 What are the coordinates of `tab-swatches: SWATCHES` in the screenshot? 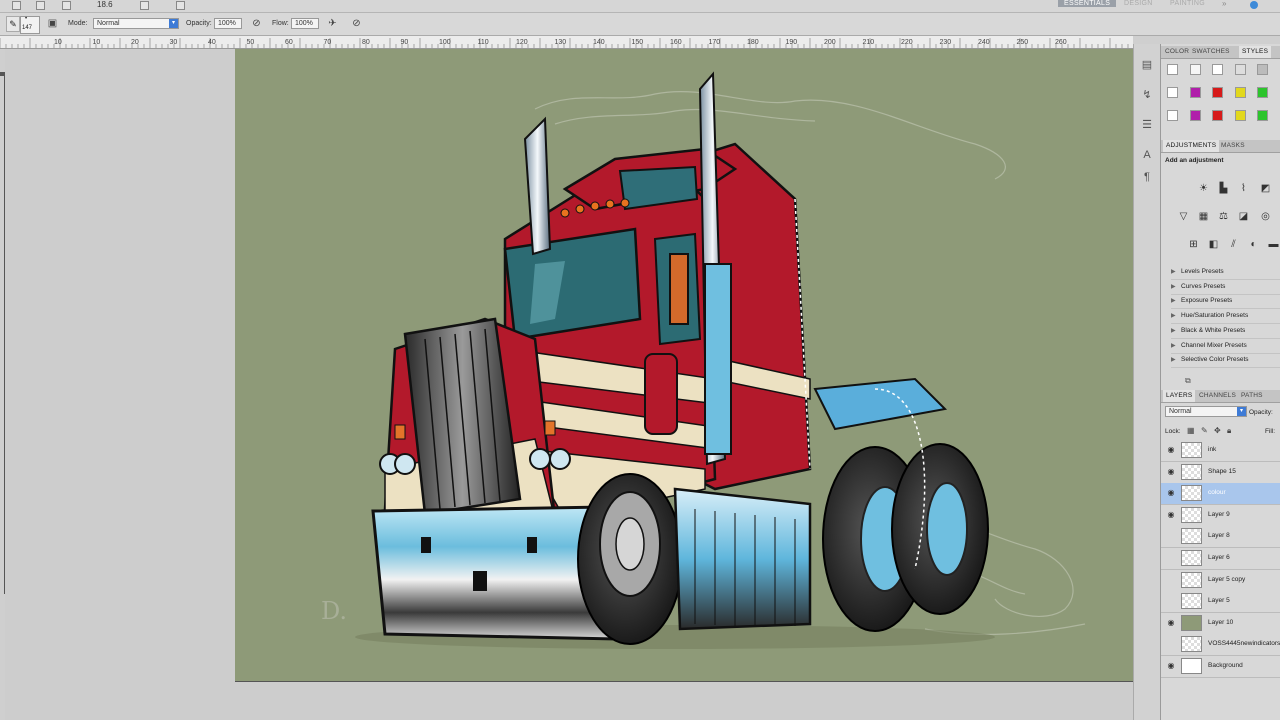 It's located at (1211, 51).